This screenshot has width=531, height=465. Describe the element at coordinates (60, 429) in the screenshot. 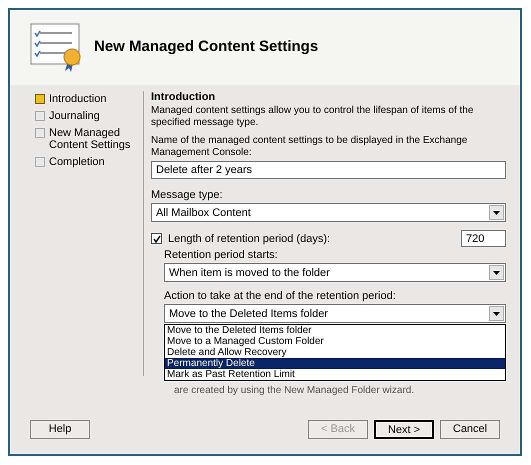

I see `wizard-button: Help` at that location.